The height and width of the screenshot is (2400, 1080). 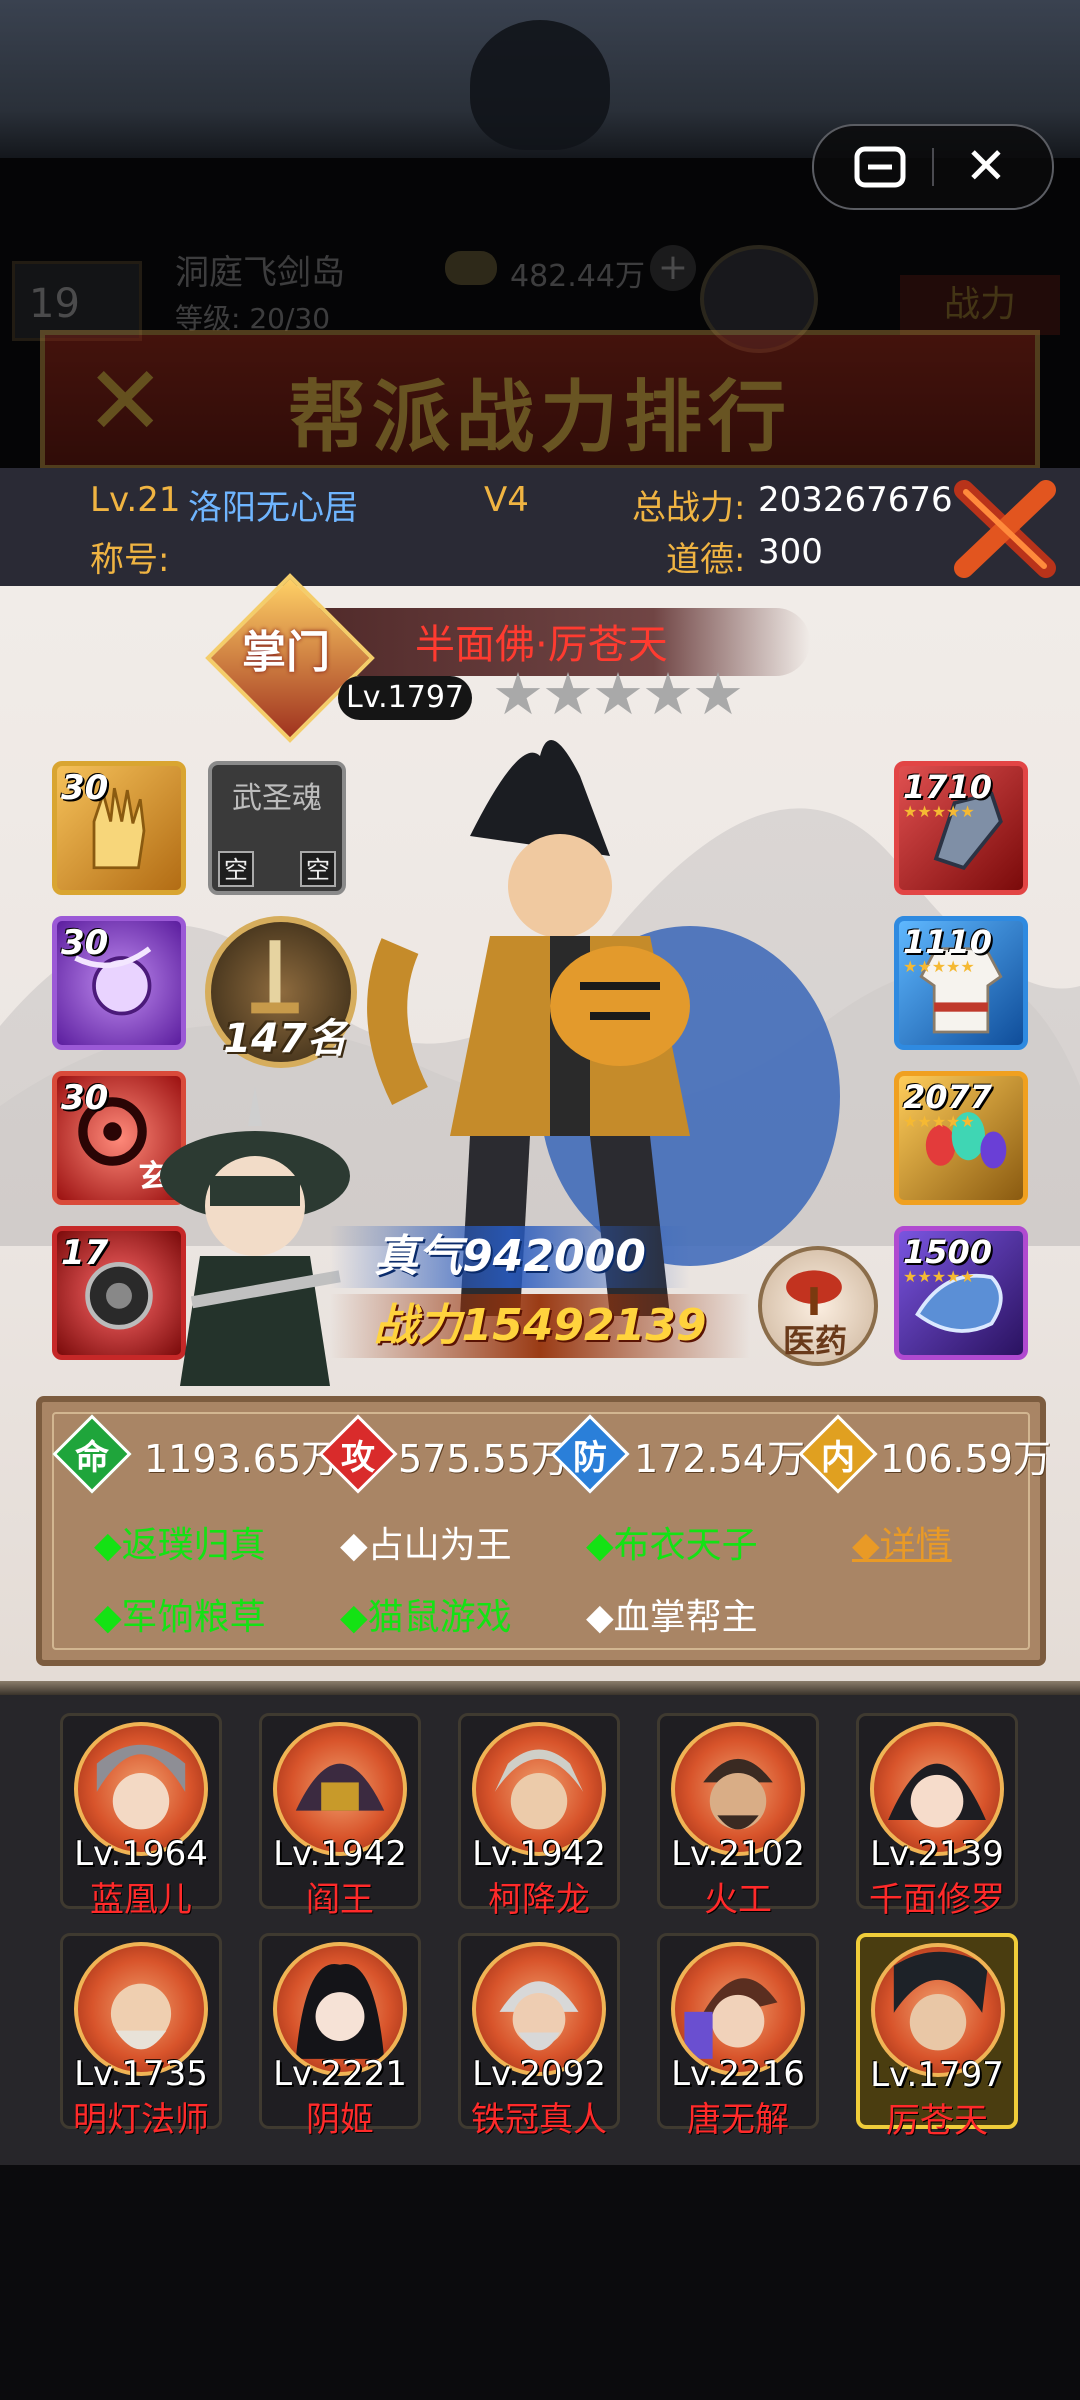 I want to click on member-level: Lv.2102, so click(x=738, y=1854).